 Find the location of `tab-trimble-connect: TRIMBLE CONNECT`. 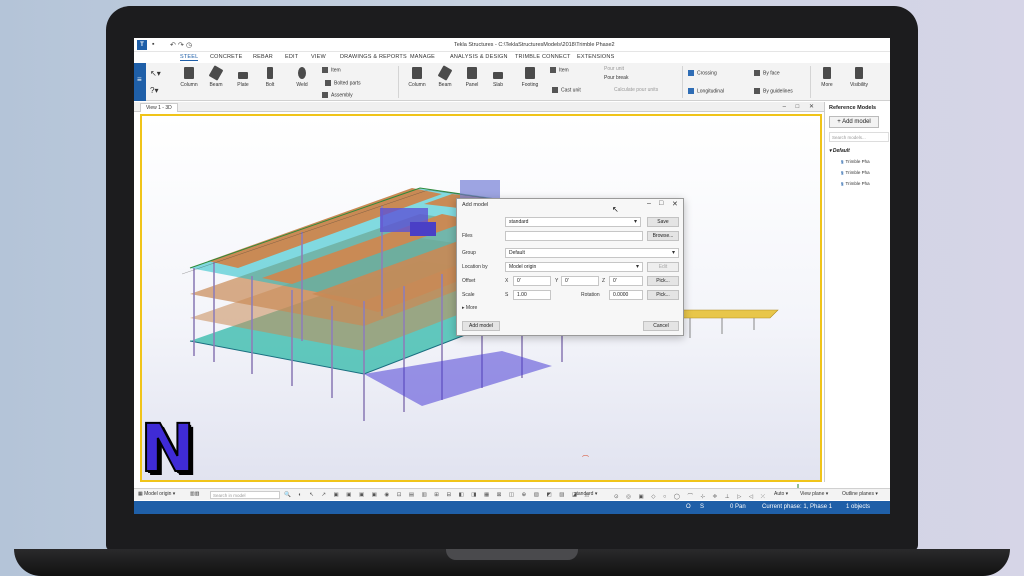

tab-trimble-connect: TRIMBLE CONNECT is located at coordinates (543, 57).